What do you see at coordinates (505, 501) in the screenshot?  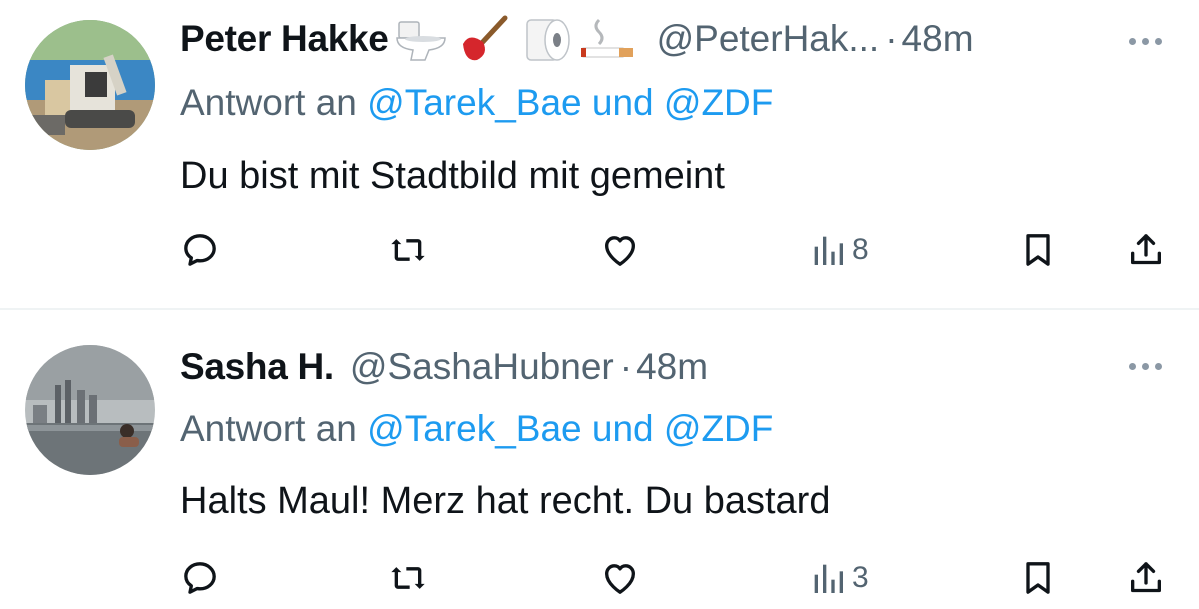 I see `tweet-text: Halts Maul! Merz hat recht. Du bastard` at bounding box center [505, 501].